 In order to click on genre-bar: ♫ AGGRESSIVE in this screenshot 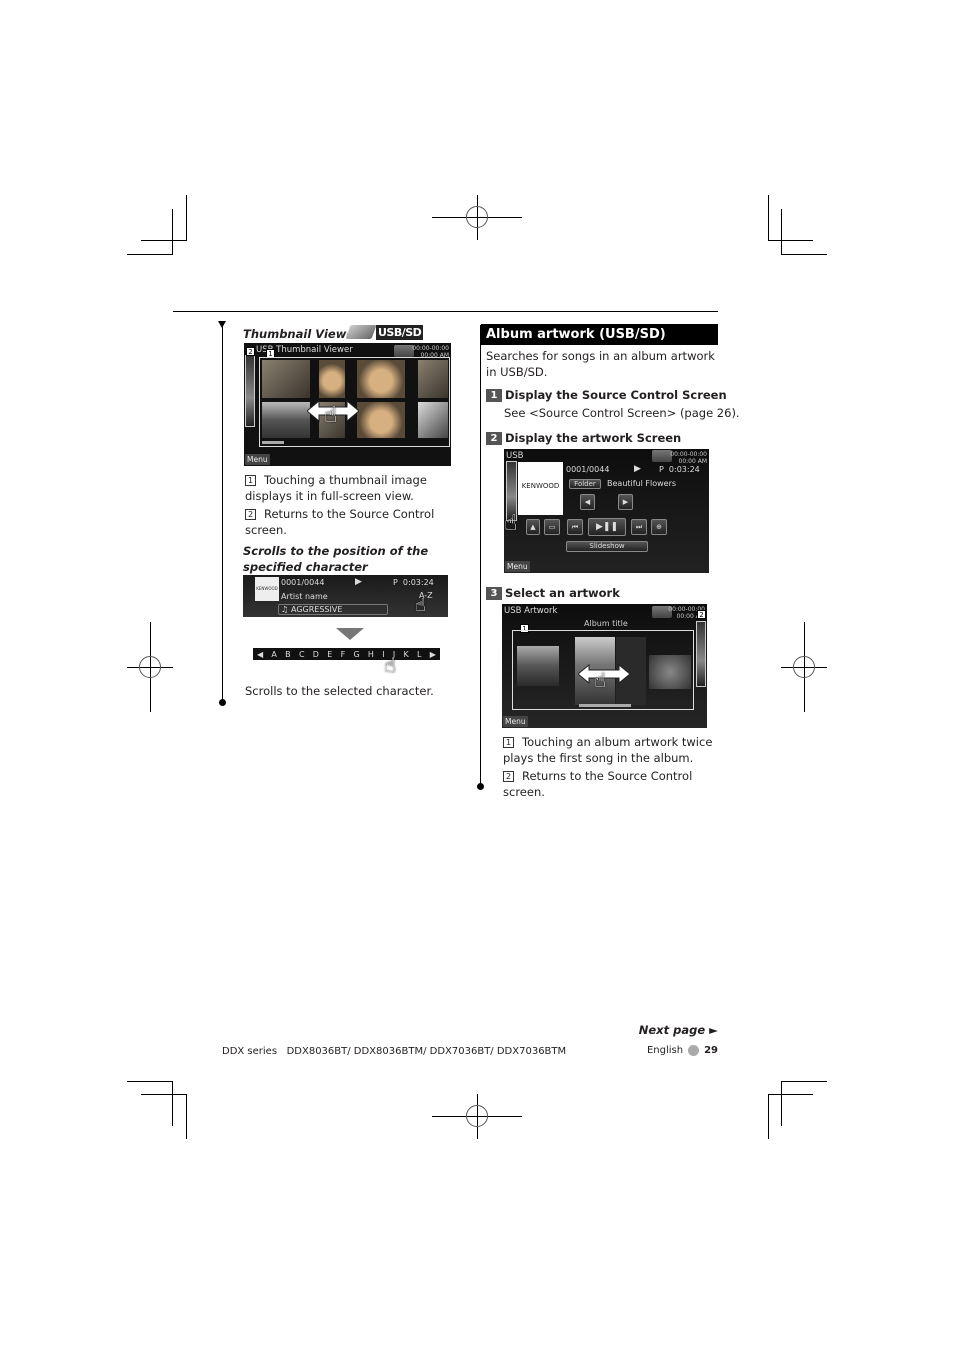, I will do `click(333, 609)`.